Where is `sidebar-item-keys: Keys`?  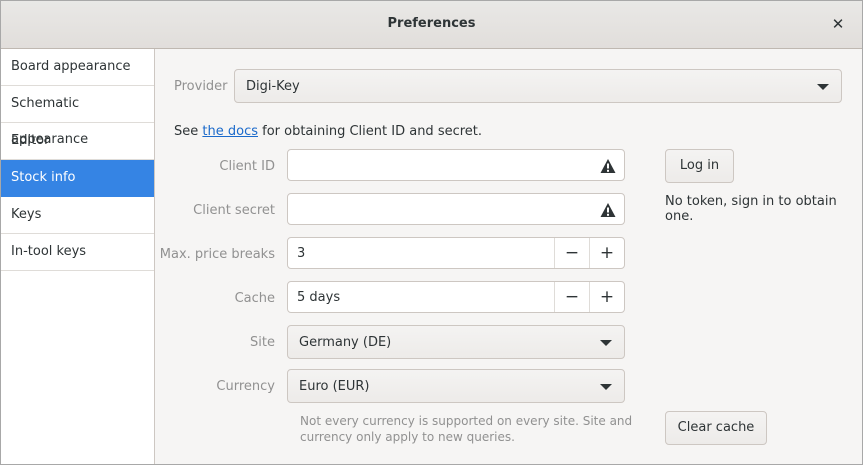
sidebar-item-keys: Keys is located at coordinates (77, 215).